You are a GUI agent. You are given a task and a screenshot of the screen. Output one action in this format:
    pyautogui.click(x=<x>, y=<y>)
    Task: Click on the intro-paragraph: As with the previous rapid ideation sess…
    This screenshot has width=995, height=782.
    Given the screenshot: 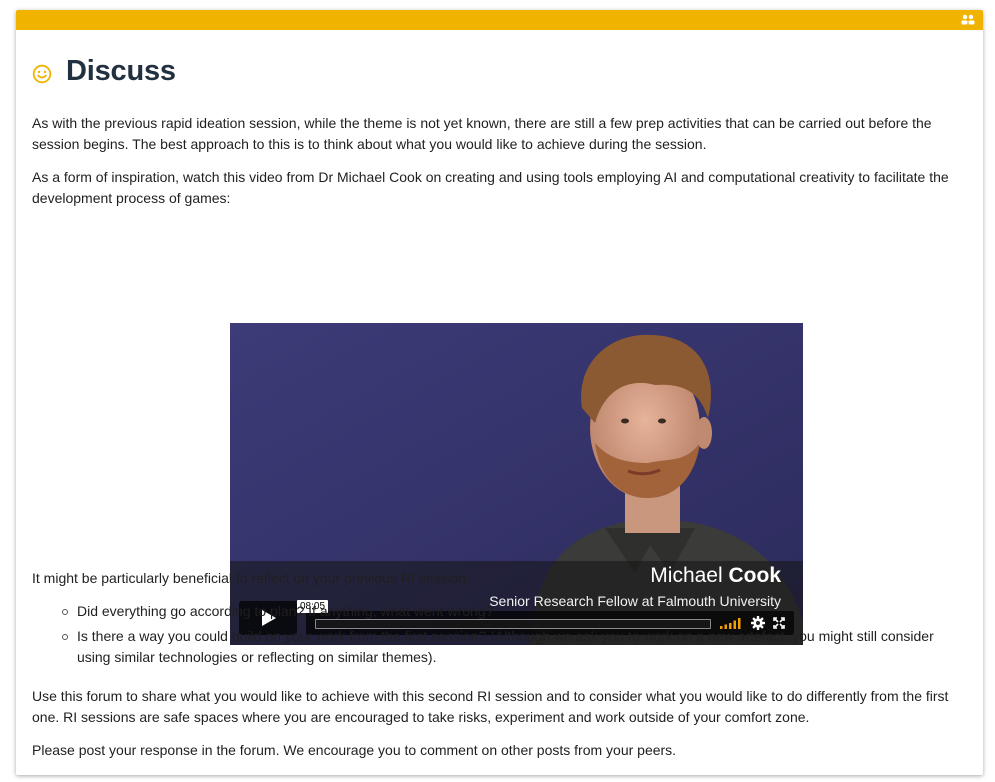 What is the action you would take?
    pyautogui.click(x=482, y=133)
    